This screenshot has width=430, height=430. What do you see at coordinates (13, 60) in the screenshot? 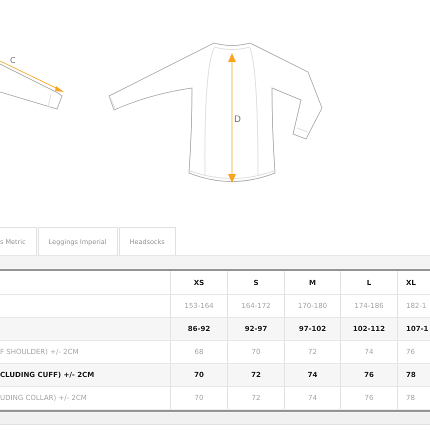
I see `measurement-label: C` at bounding box center [13, 60].